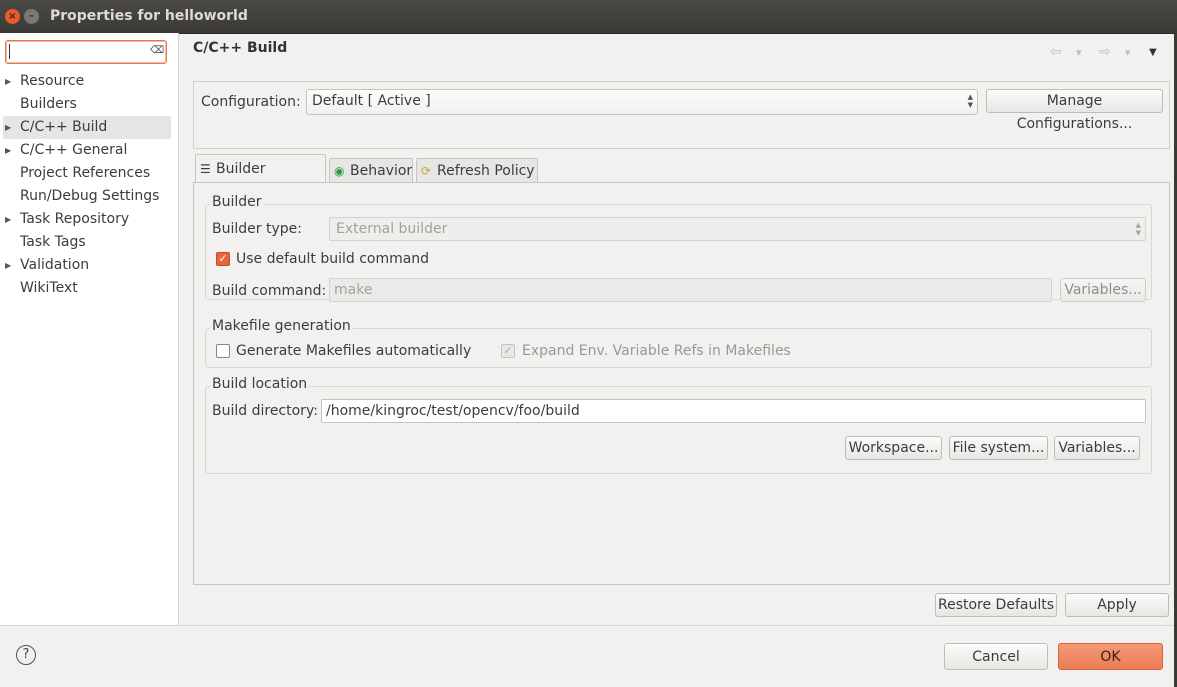  I want to click on dialog-separator, so click(587, 625).